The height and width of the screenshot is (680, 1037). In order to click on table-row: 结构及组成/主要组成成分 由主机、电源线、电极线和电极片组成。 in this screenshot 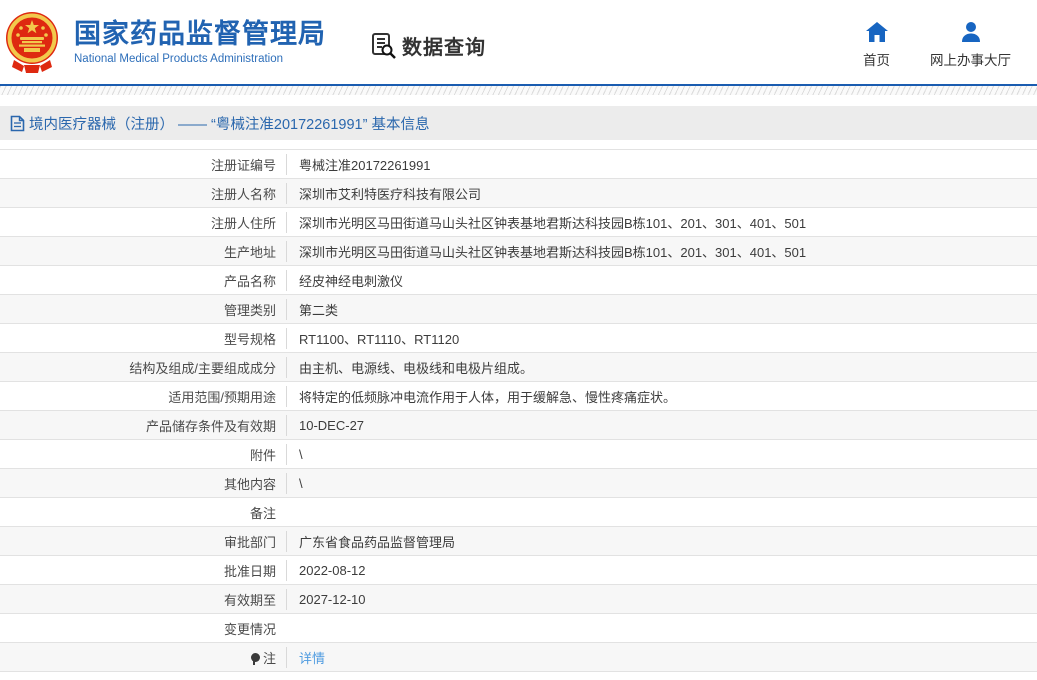, I will do `click(518, 367)`.